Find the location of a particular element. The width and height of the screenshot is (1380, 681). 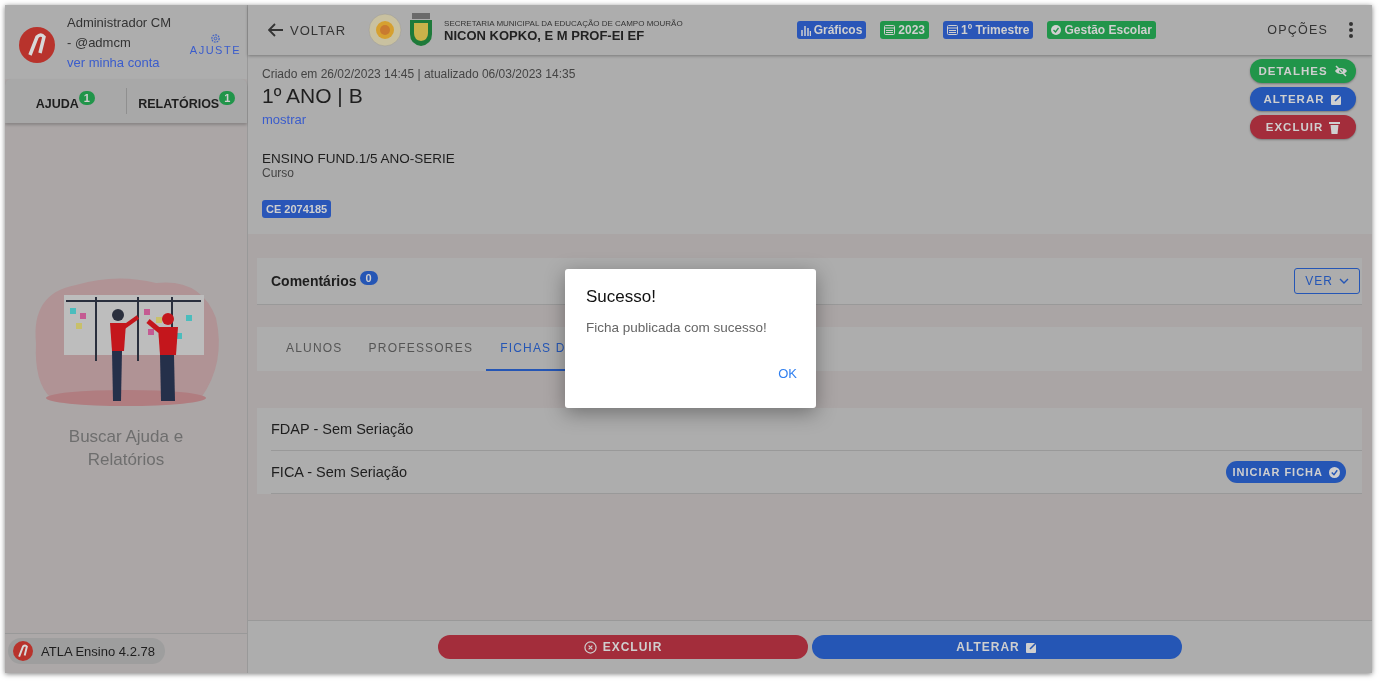

tag-label: Gestão Escolar is located at coordinates (1108, 30).